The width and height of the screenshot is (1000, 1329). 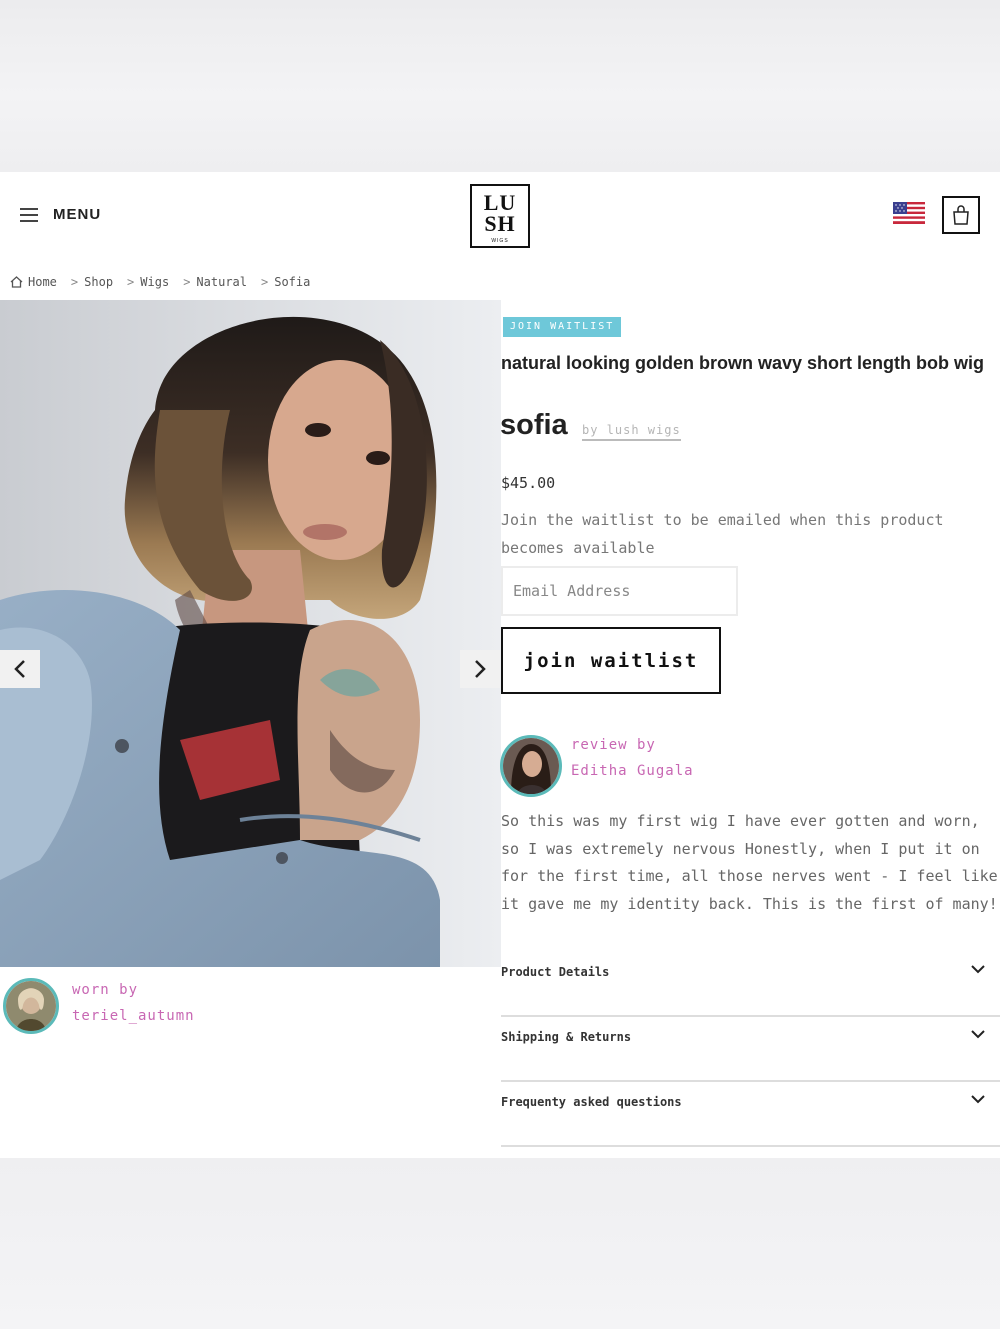 I want to click on breadcrumb-wigs: Wigs, so click(x=154, y=282).